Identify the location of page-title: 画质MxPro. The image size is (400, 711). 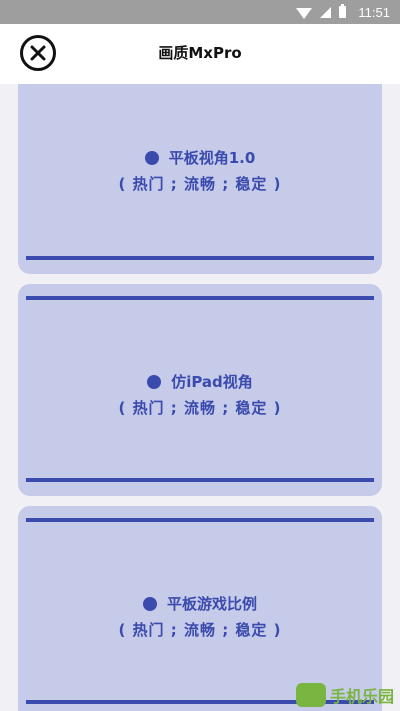
(200, 53).